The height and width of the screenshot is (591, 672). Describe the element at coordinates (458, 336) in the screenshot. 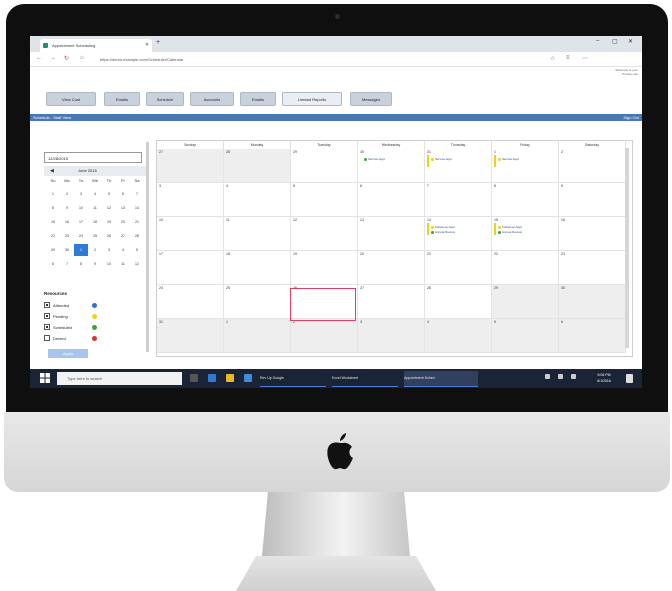

I see `calendar-day-cell: 4` at that location.